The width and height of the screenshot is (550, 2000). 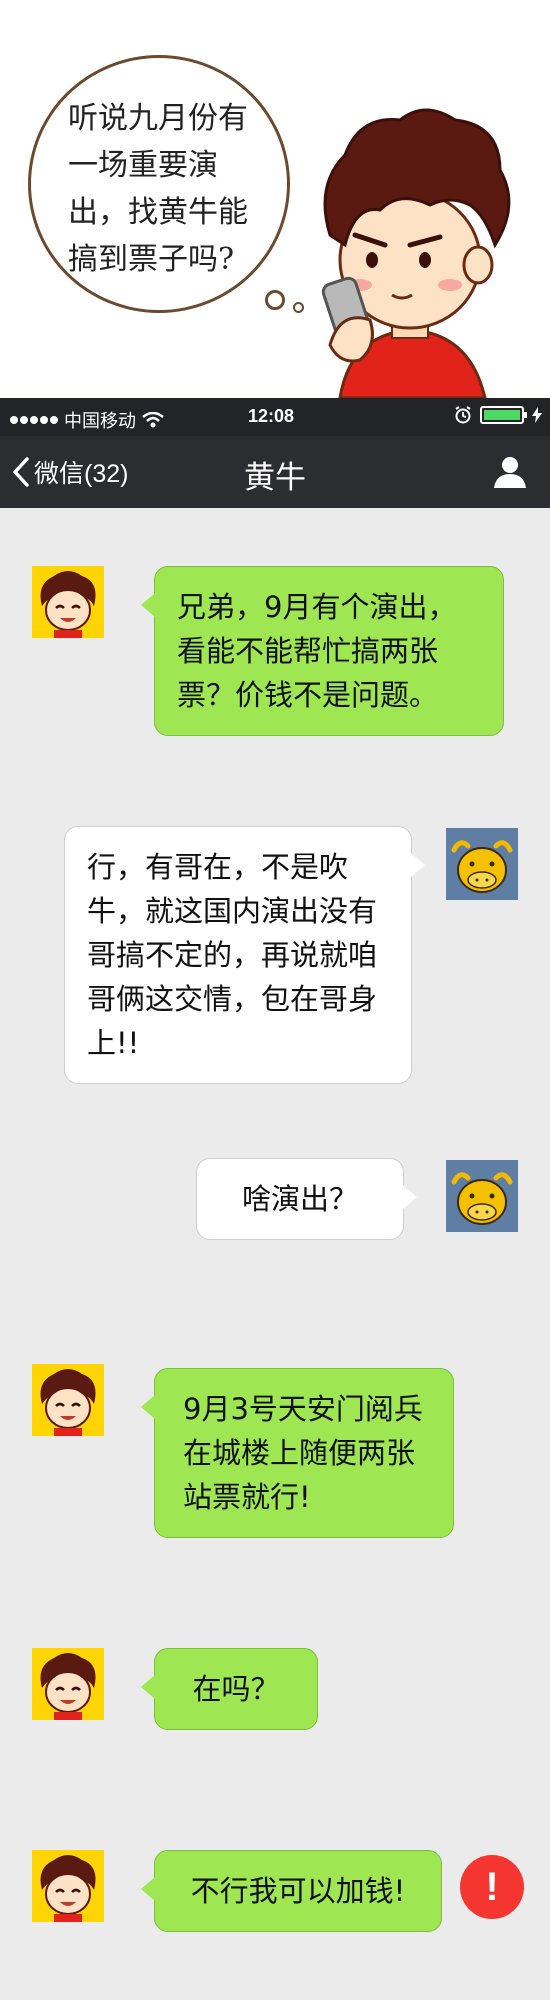 I want to click on thought-line: 听说九月份有, so click(x=158, y=118).